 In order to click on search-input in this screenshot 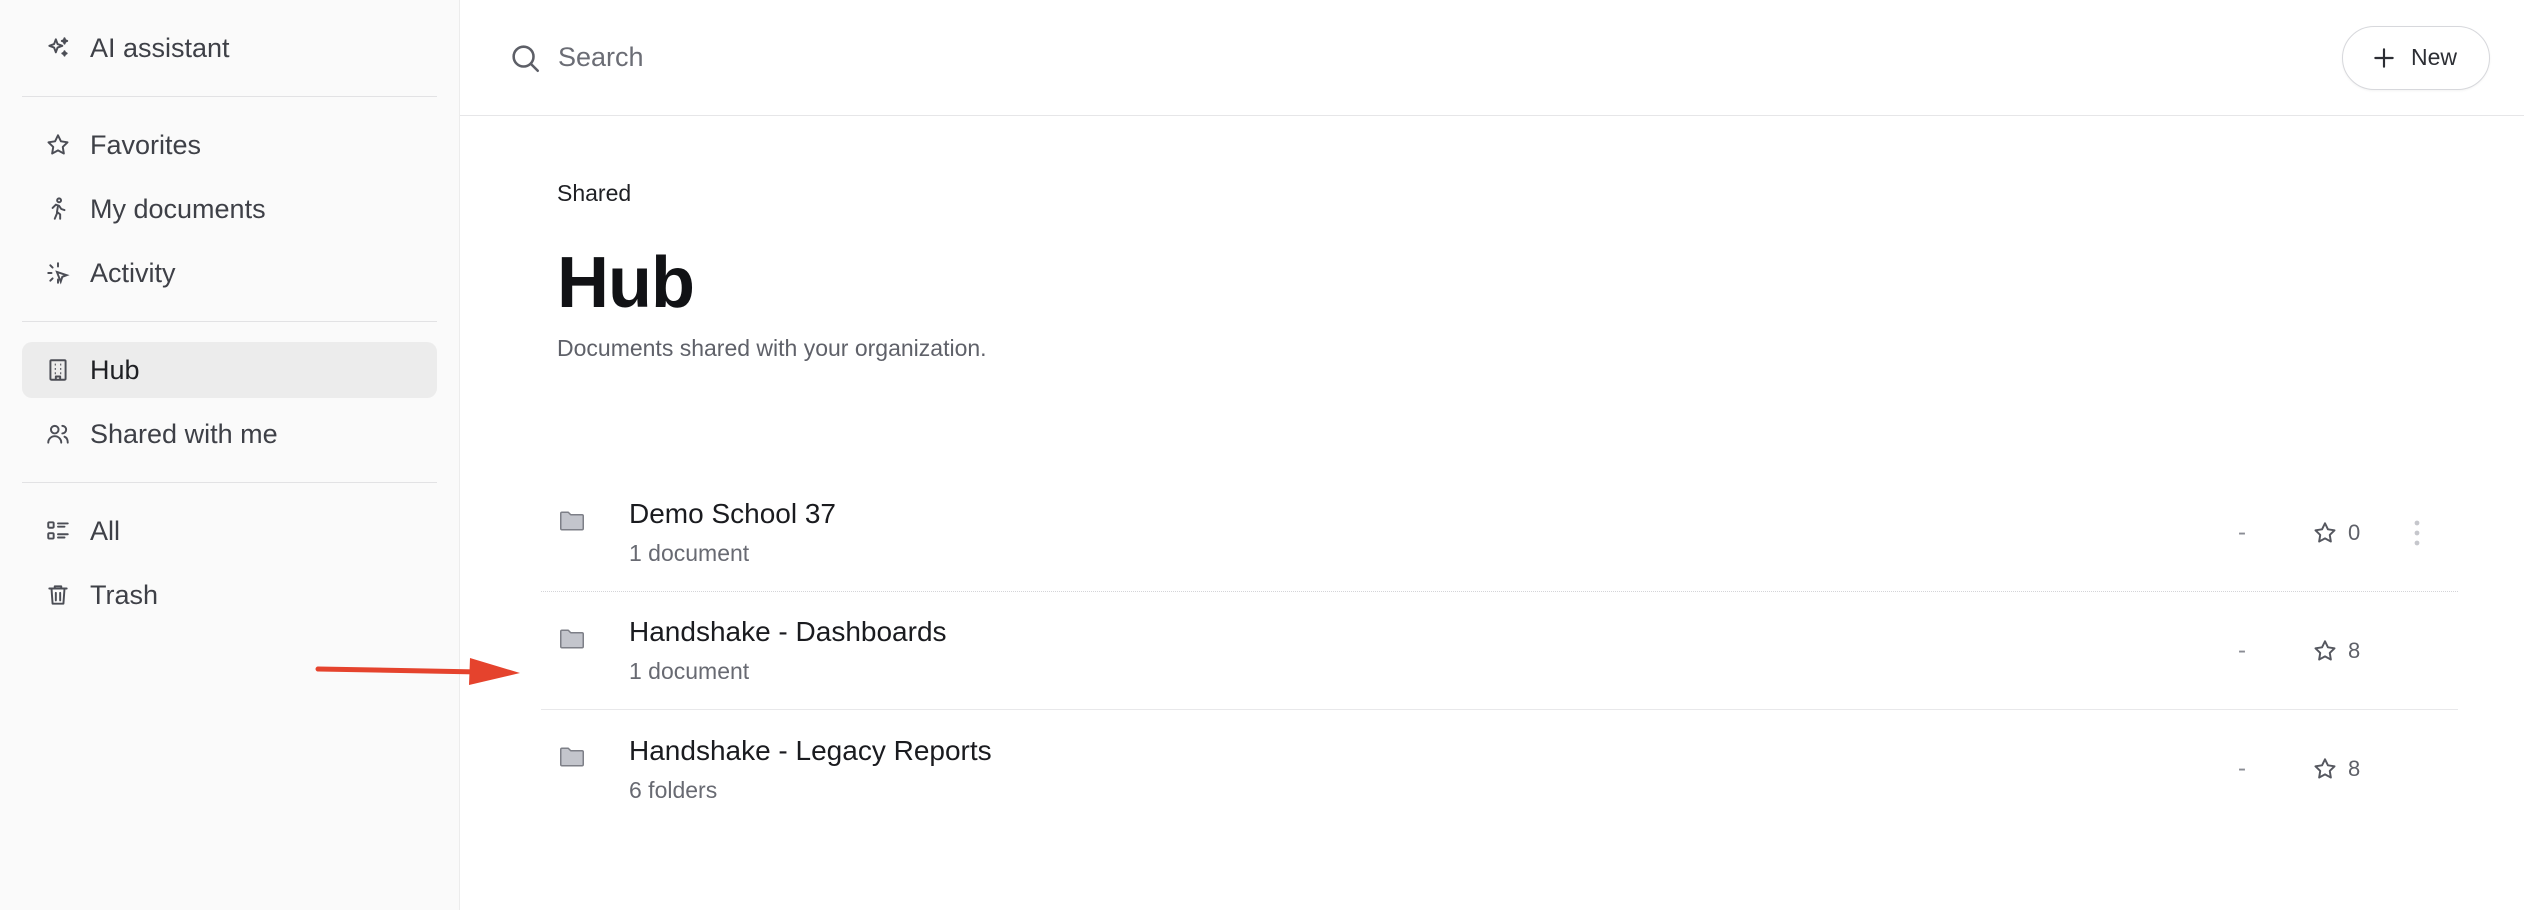, I will do `click(858, 57)`.